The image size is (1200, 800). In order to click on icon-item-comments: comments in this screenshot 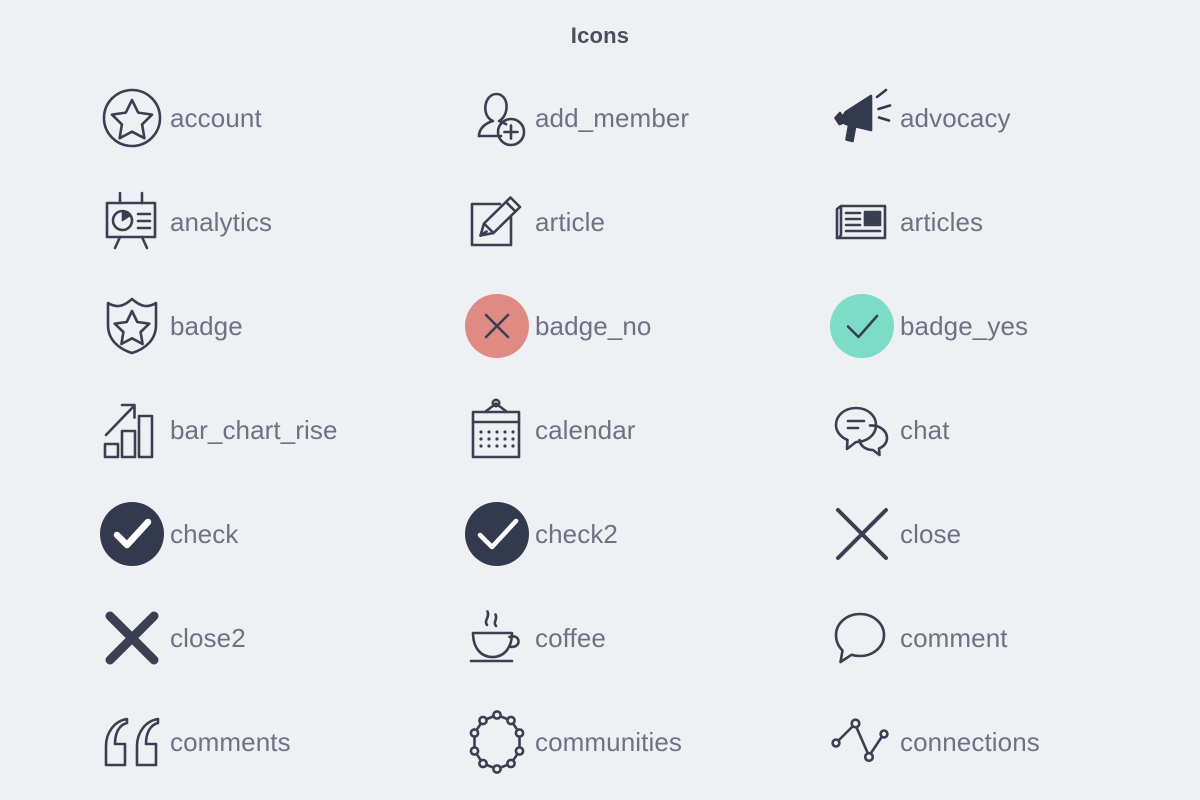, I will do `click(282, 742)`.